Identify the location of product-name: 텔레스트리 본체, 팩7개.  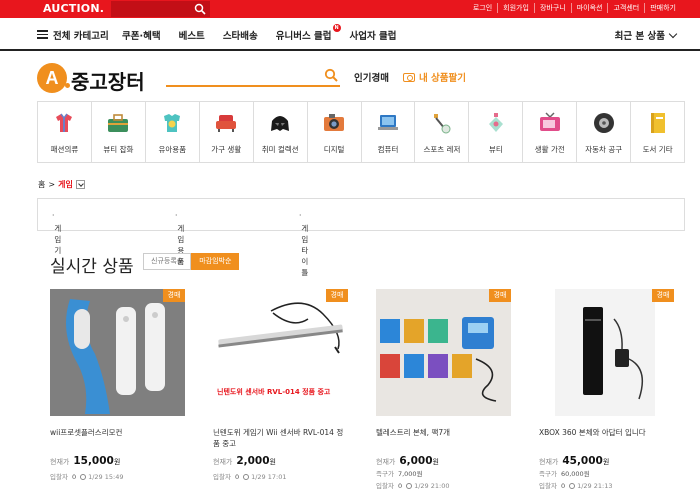
(443, 432).